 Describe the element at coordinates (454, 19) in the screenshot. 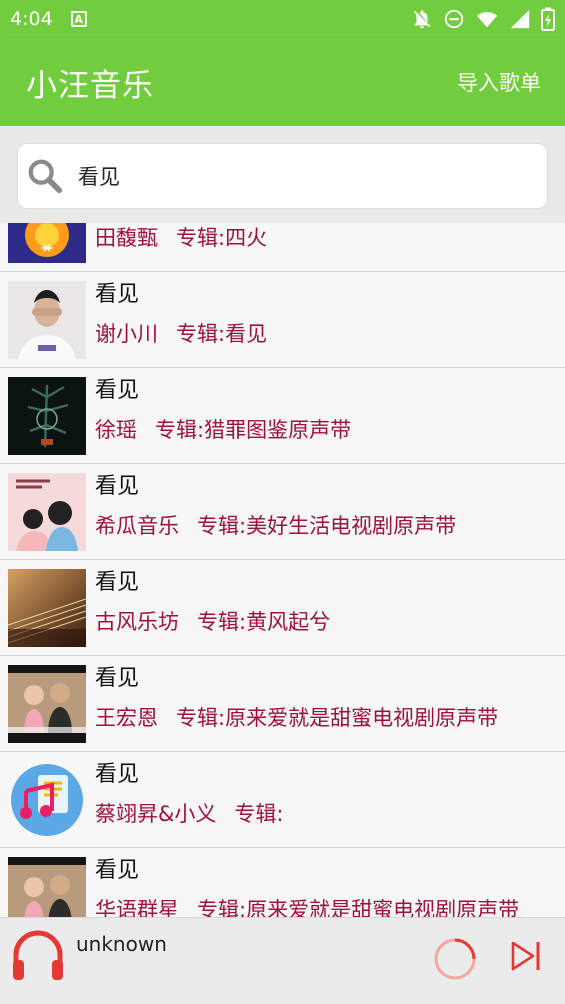

I see `do-not-disturb-icon` at that location.